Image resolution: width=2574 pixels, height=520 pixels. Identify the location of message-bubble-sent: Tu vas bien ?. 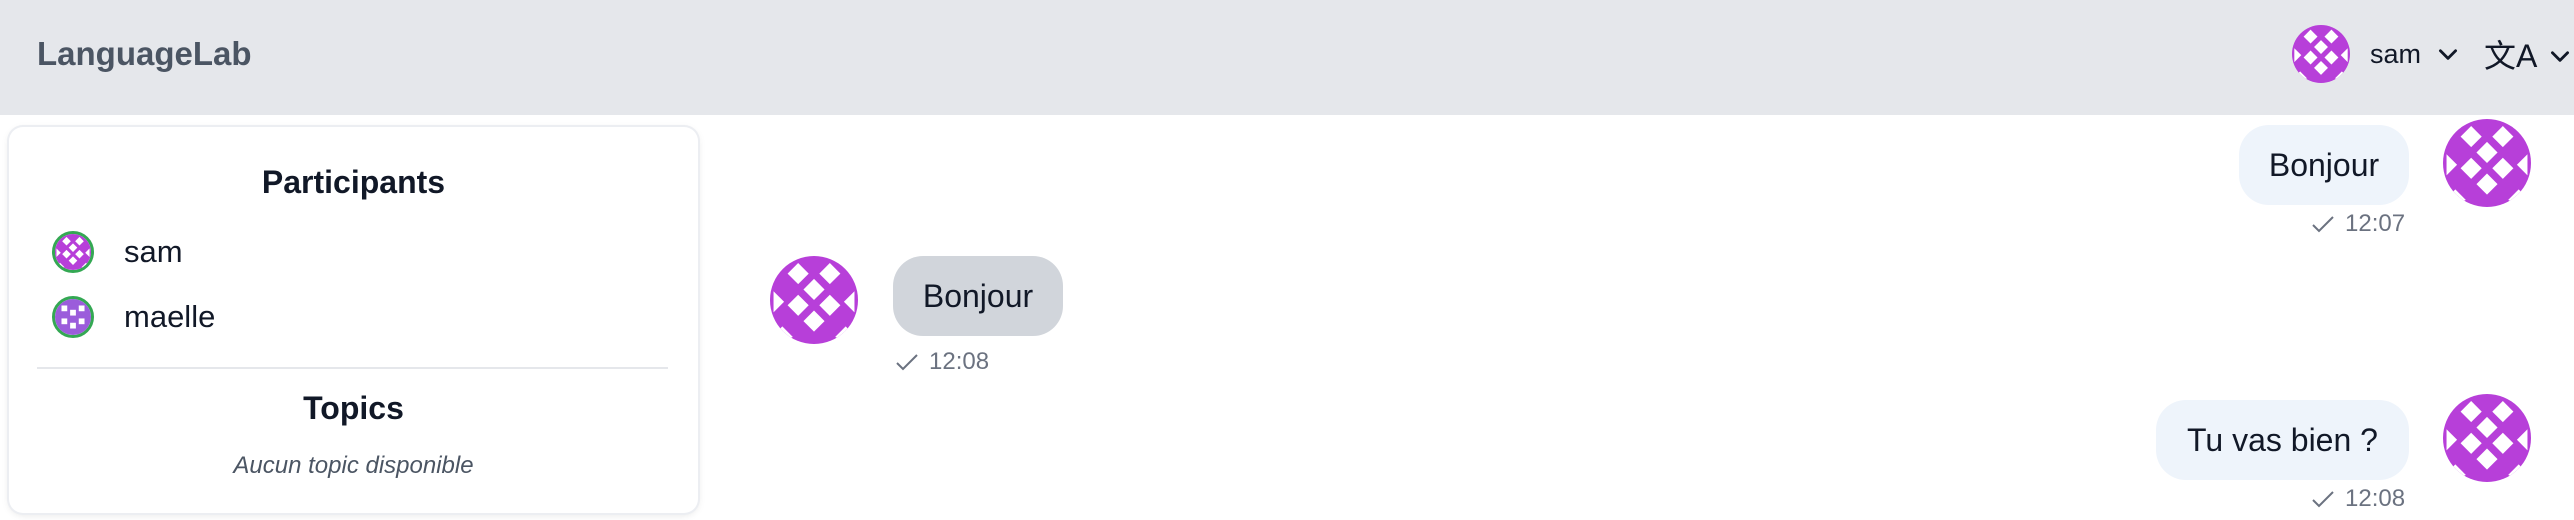
(2282, 440).